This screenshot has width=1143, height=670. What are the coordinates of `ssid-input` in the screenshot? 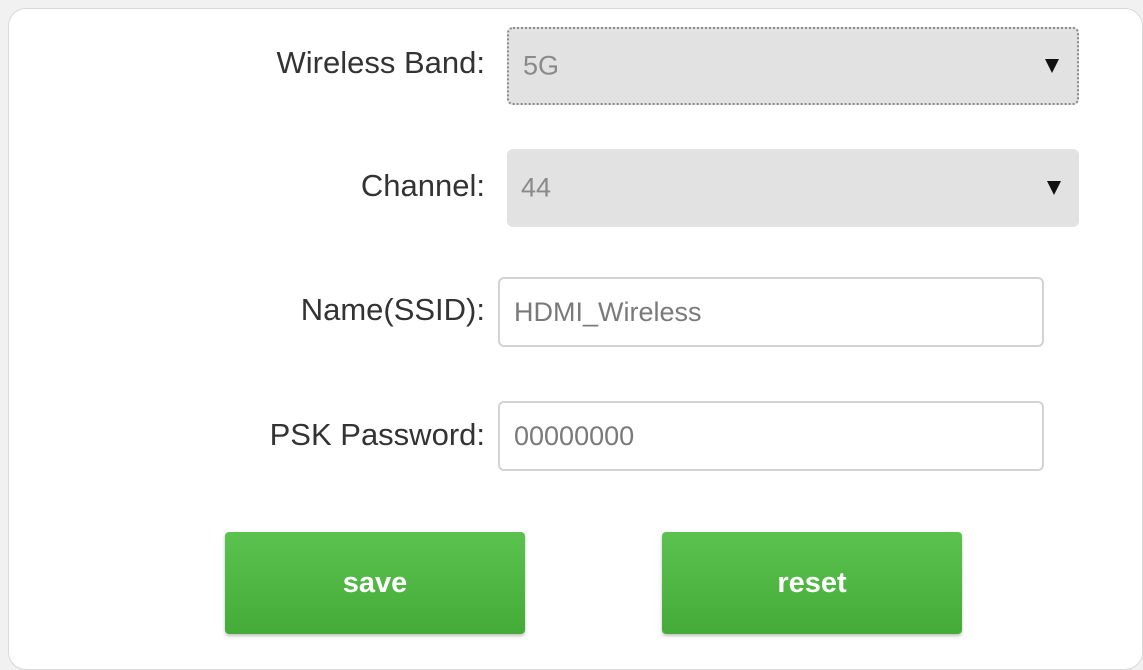 It's located at (771, 312).